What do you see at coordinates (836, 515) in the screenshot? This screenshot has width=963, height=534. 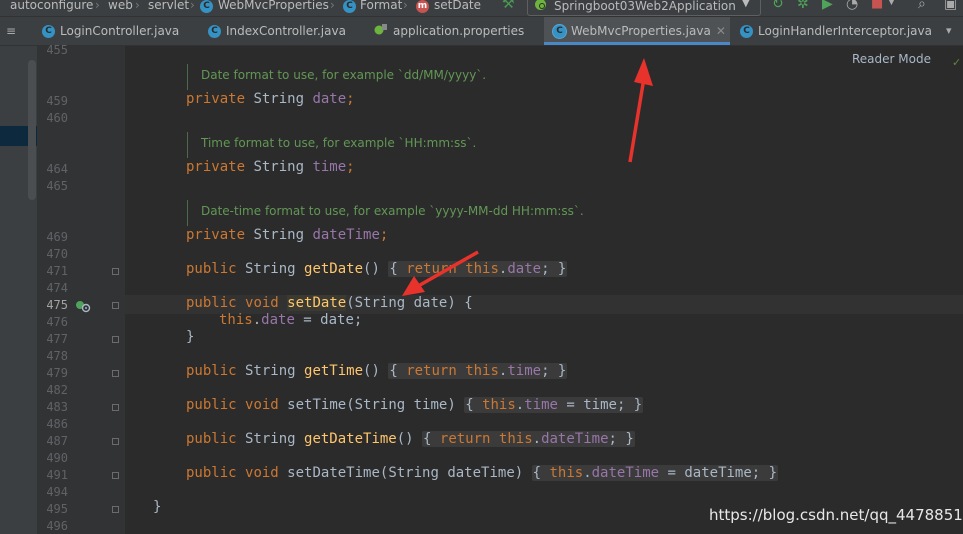 I see `watermark-url: https://blog.csdn.net/qq_44788518` at bounding box center [836, 515].